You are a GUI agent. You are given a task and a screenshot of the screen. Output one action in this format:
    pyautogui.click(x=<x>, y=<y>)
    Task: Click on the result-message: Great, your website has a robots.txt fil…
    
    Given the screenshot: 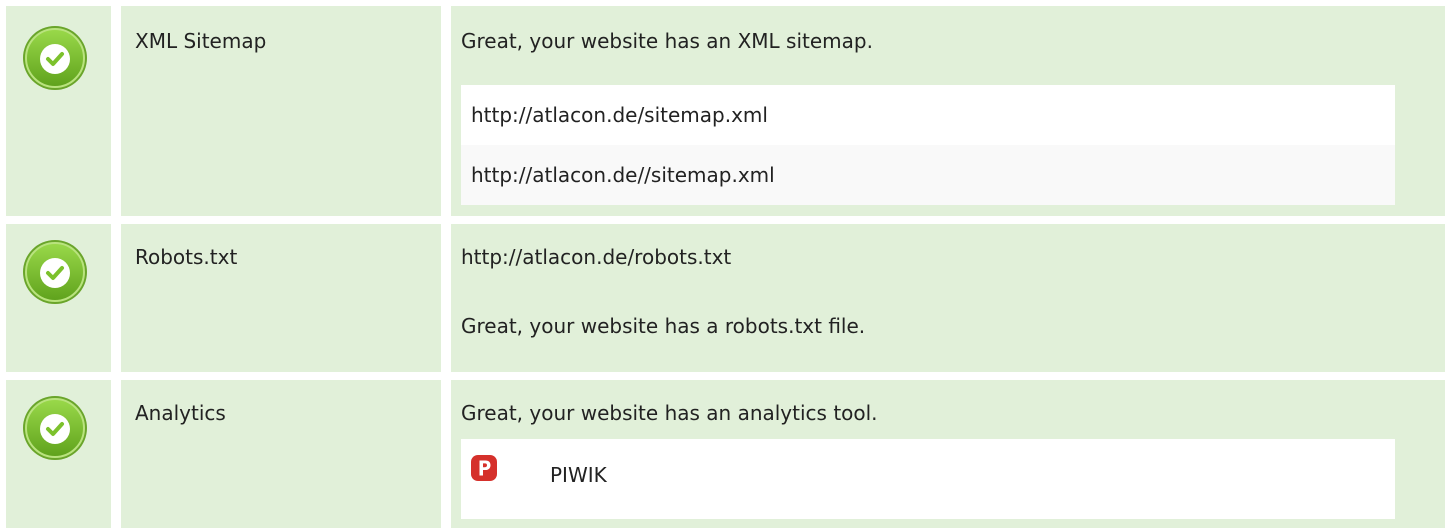 What is the action you would take?
    pyautogui.click(x=663, y=326)
    